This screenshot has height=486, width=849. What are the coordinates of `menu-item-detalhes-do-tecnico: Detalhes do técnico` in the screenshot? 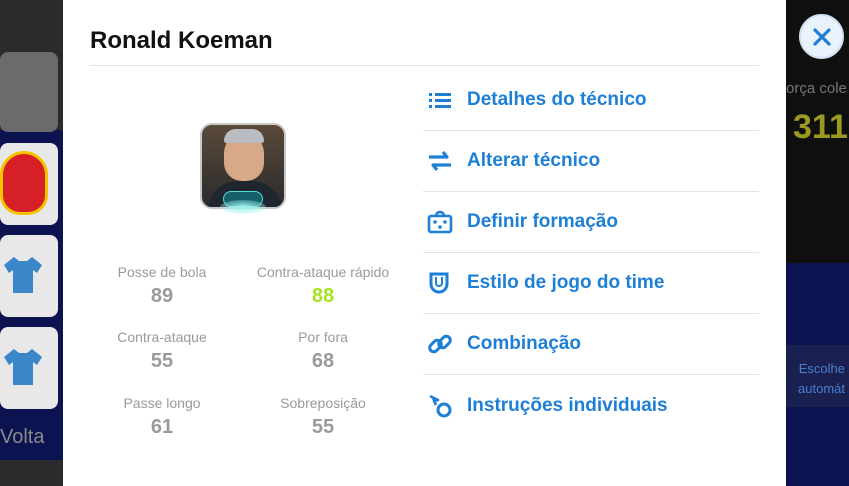 It's located at (591, 100).